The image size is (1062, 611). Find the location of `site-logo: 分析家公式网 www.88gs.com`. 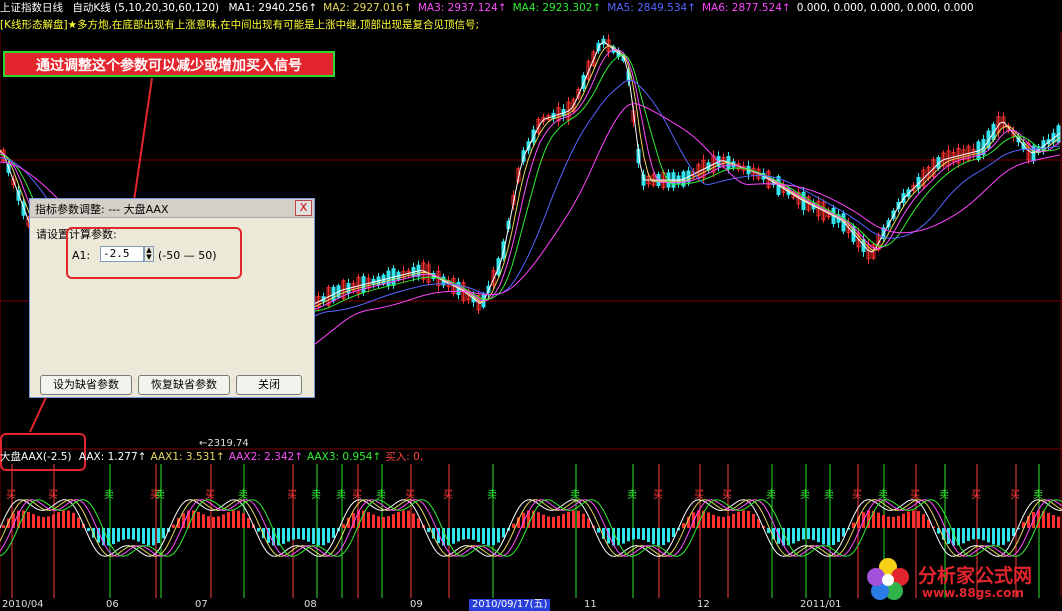

site-logo: 分析家公式网 www.88gs.com is located at coordinates (960, 582).